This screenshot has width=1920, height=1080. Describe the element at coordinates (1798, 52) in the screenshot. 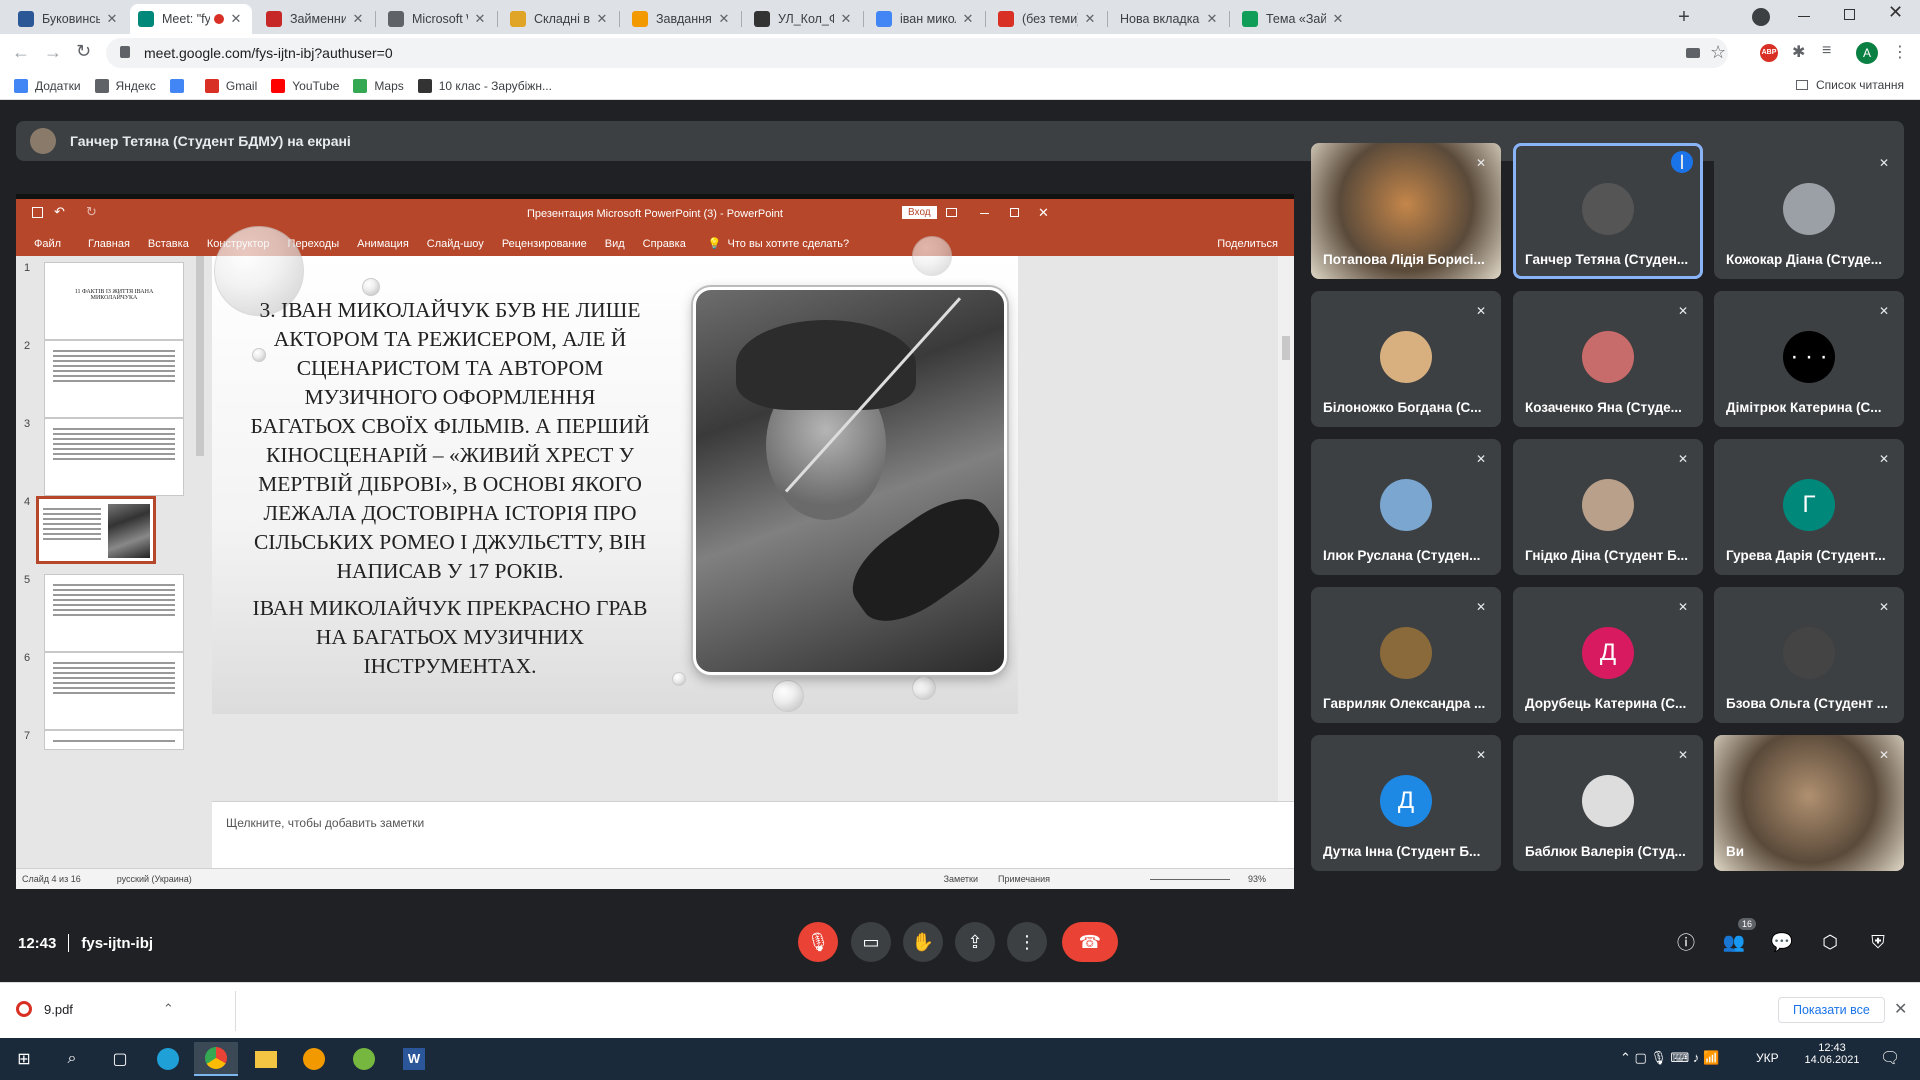

I see `extensions-icon: ✱` at that location.